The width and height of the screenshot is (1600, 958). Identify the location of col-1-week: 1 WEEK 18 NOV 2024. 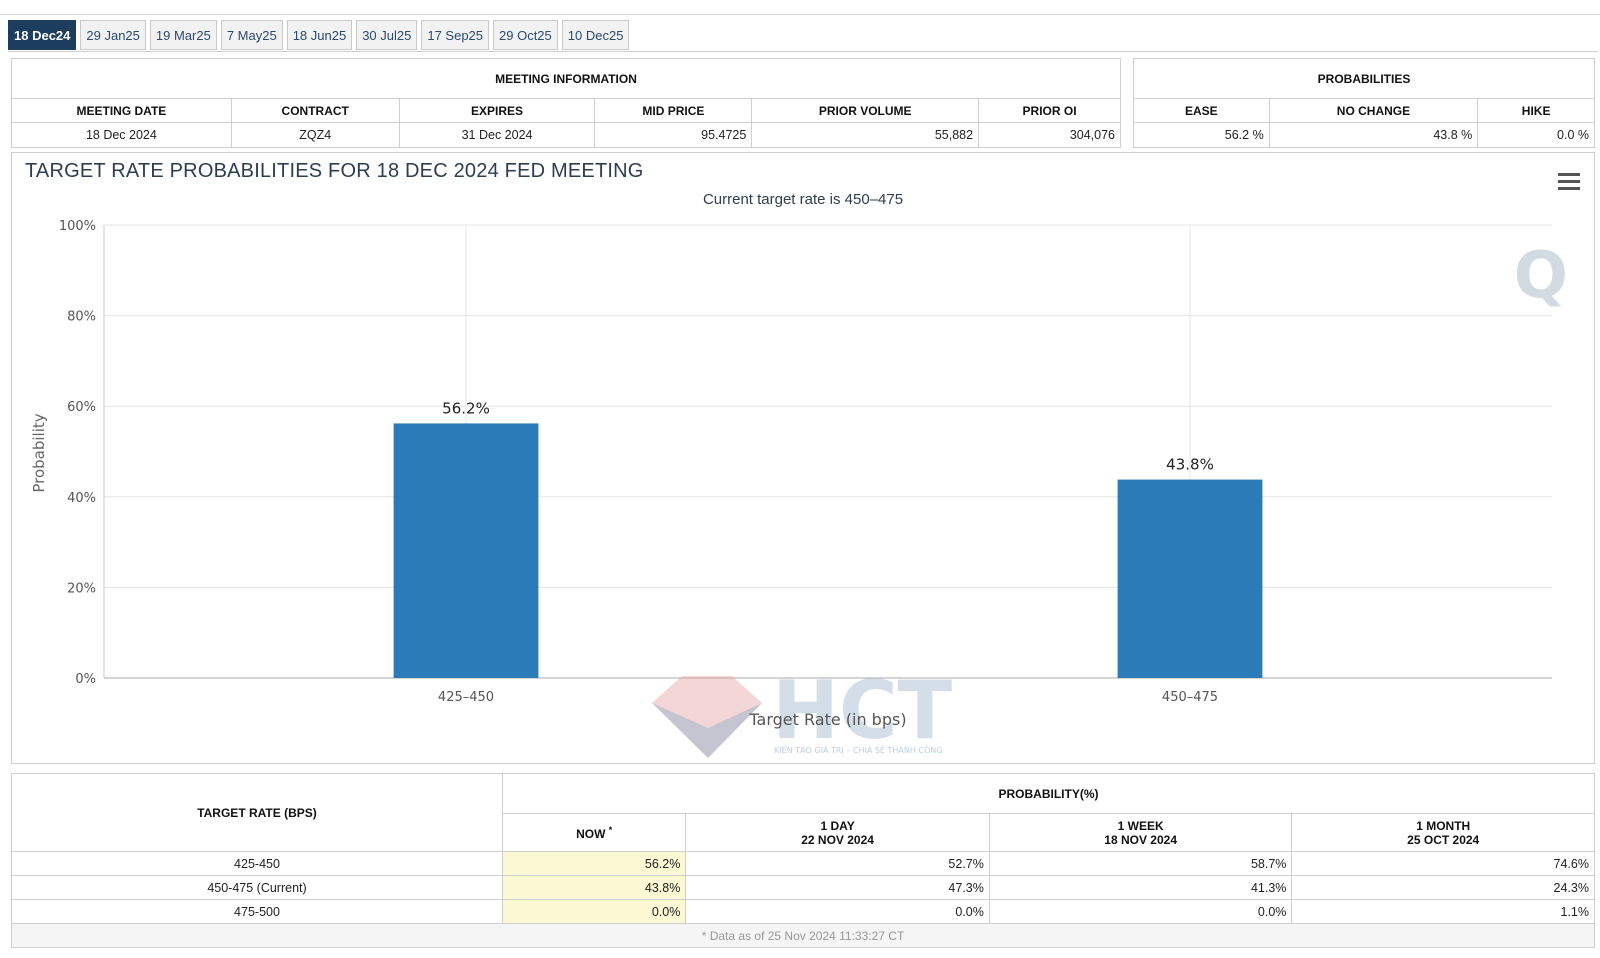
(1140, 832).